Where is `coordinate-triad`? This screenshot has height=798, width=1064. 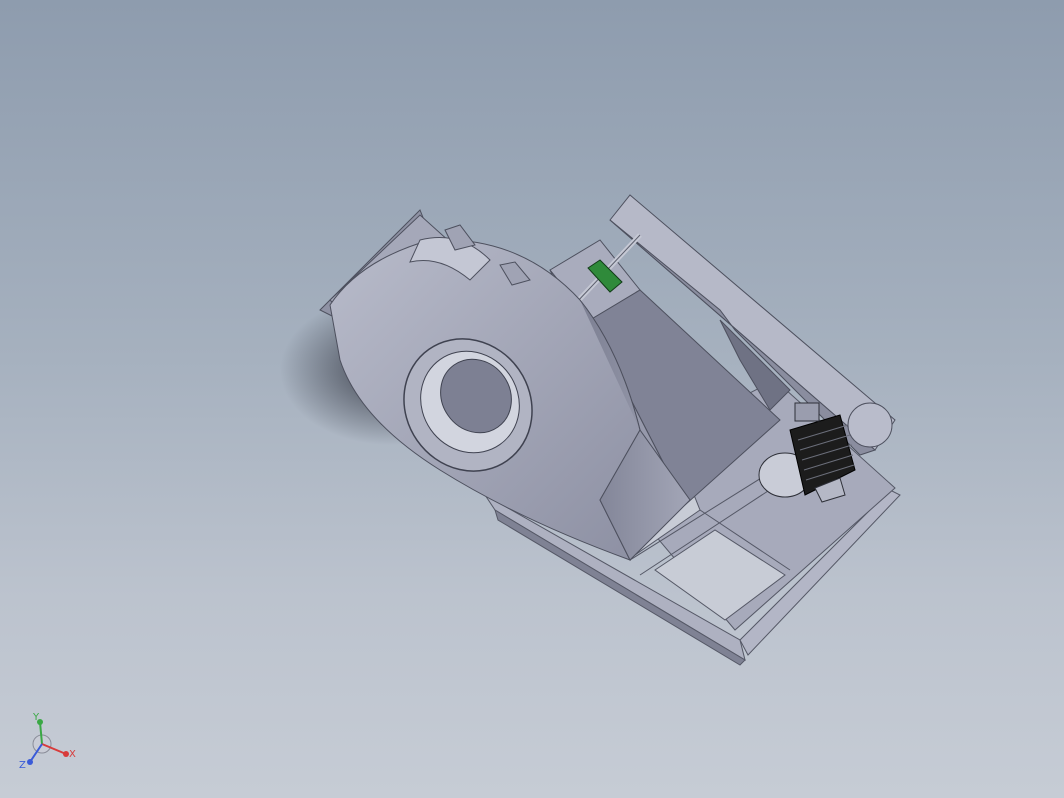 coordinate-triad is located at coordinates (48, 742).